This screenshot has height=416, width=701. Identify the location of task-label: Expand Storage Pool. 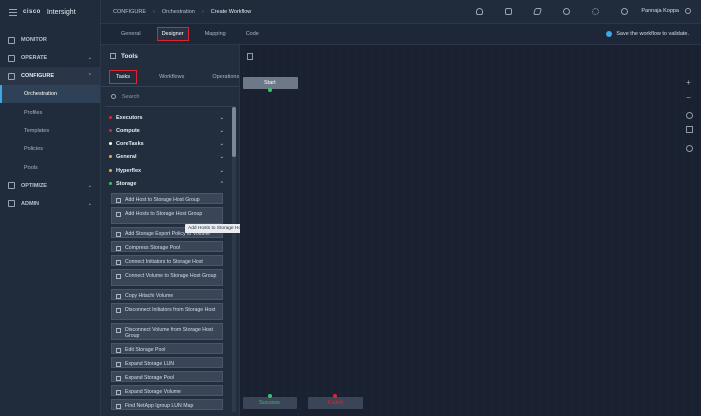
(150, 378).